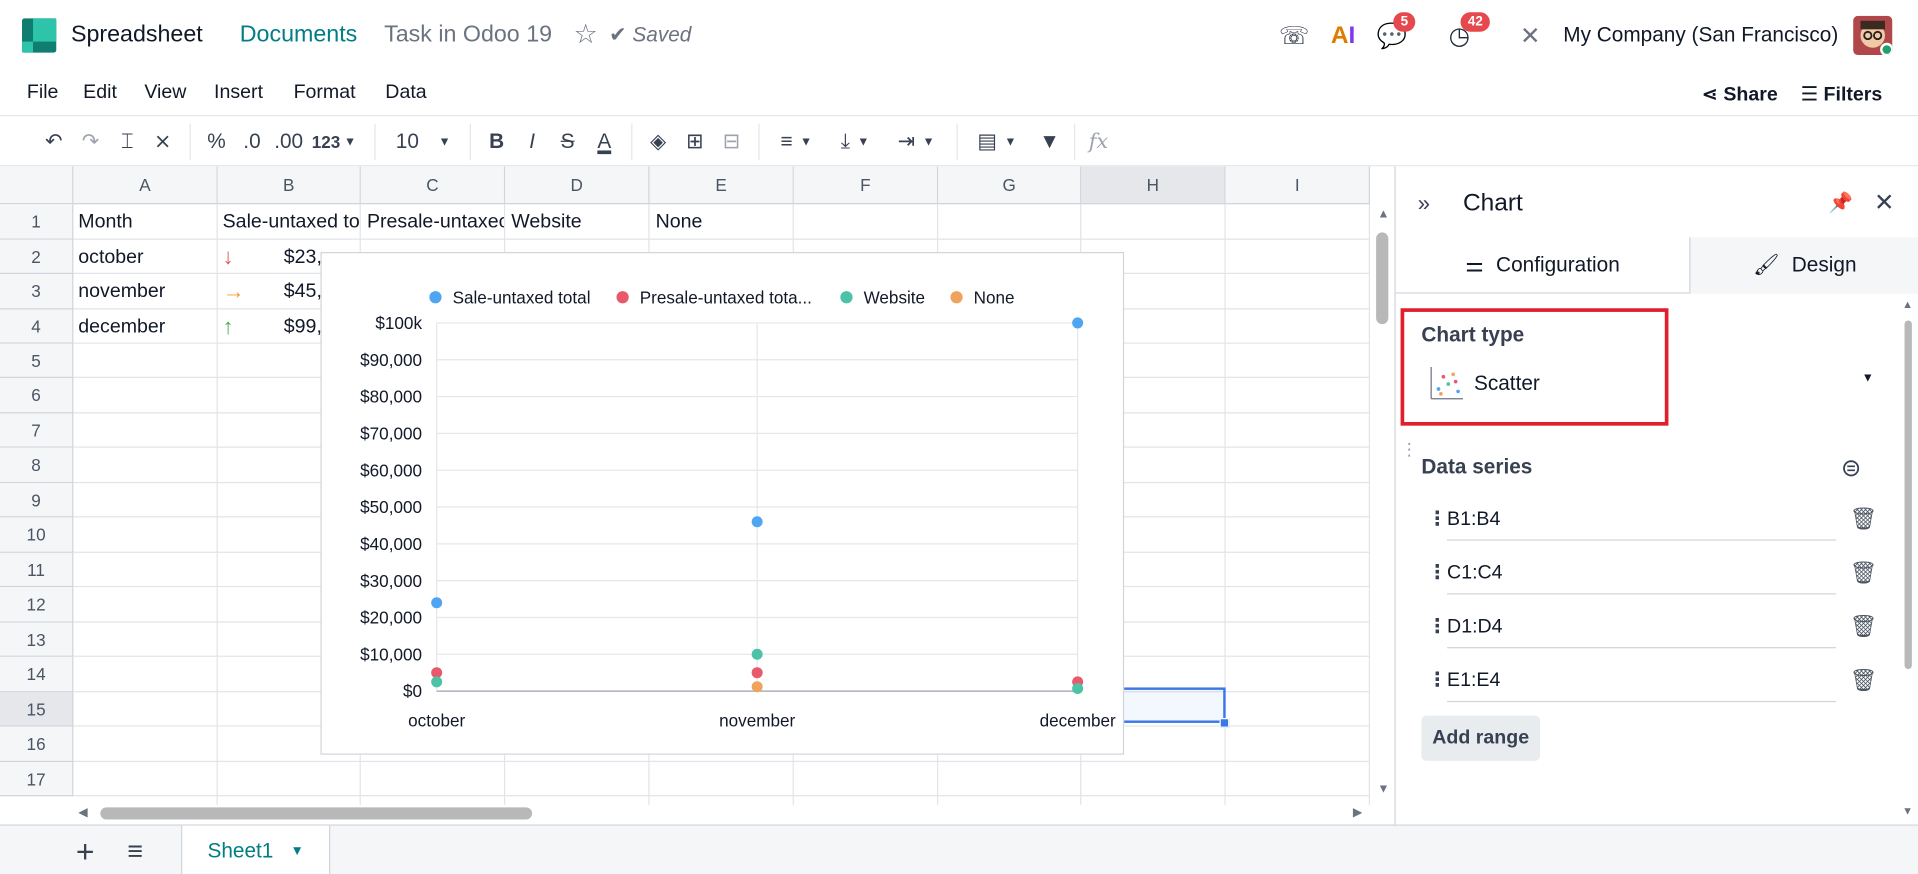 The image size is (1918, 874). I want to click on menu-insert: Insert, so click(238, 93).